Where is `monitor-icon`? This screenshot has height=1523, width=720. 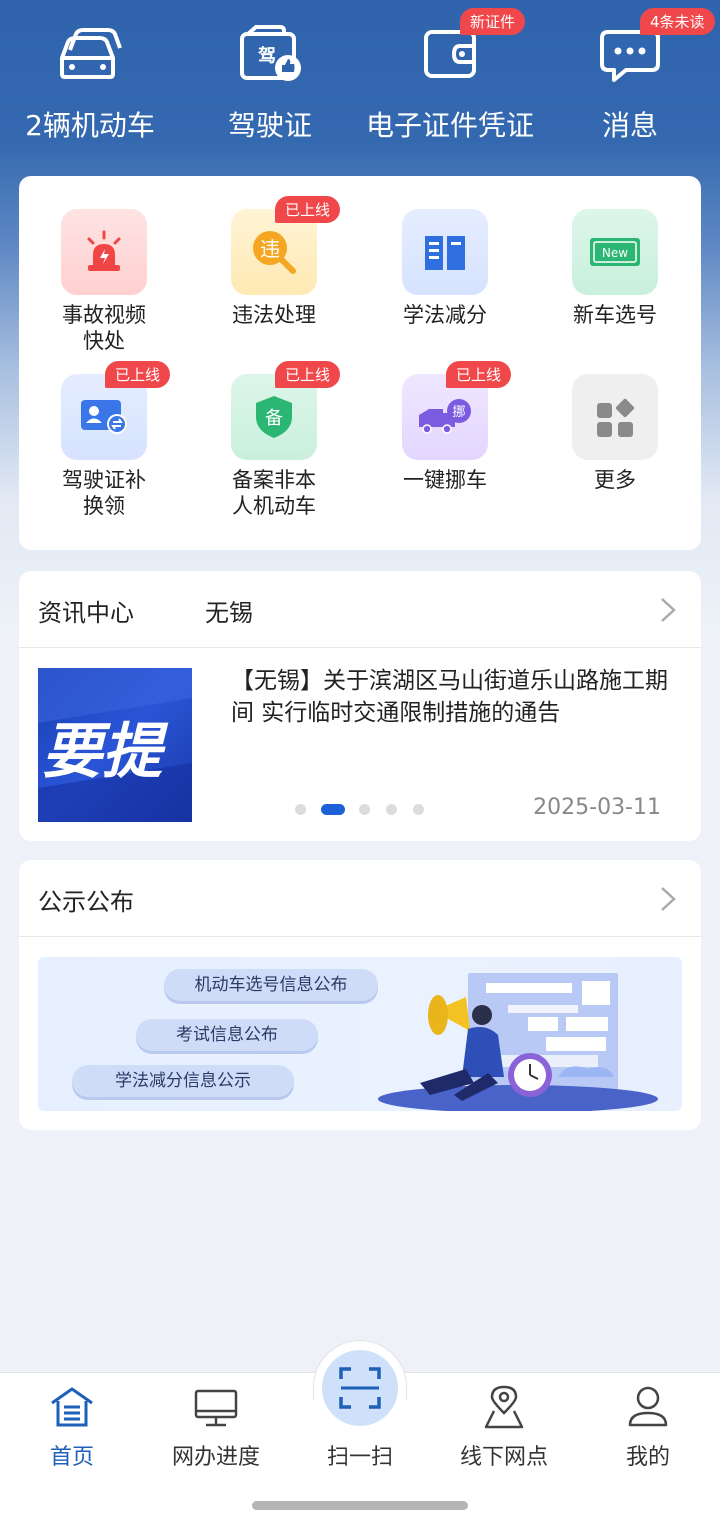
monitor-icon is located at coordinates (216, 1408).